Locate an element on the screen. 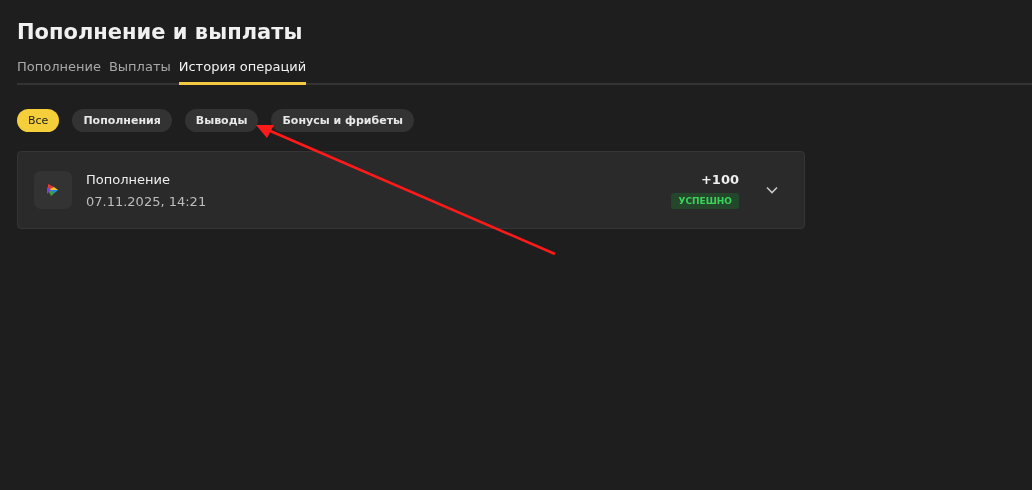 This screenshot has height=490, width=1032. chevron-icon is located at coordinates (772, 190).